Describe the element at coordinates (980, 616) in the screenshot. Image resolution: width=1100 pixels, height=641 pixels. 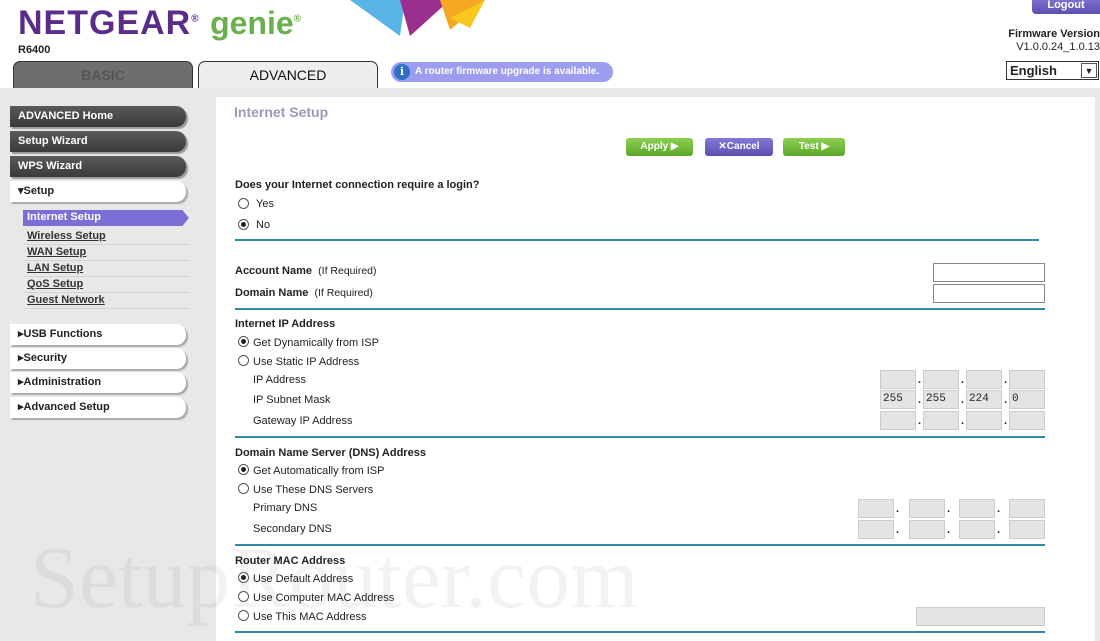
I see `mac-address-input` at that location.